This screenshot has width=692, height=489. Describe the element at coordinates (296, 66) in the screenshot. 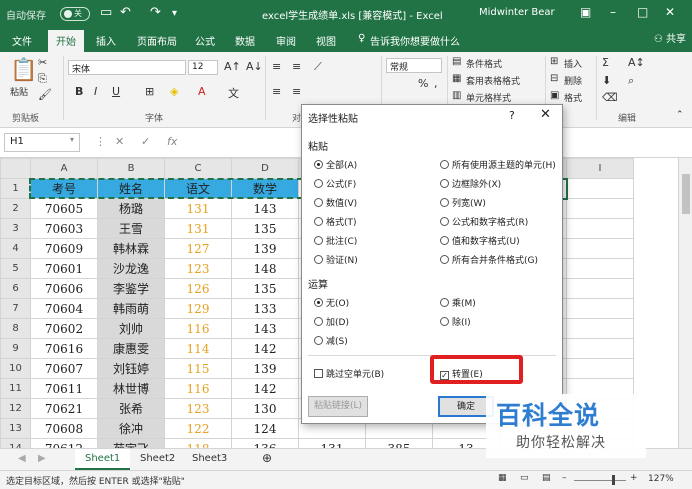

I see `align-middle-icon: ≡` at that location.